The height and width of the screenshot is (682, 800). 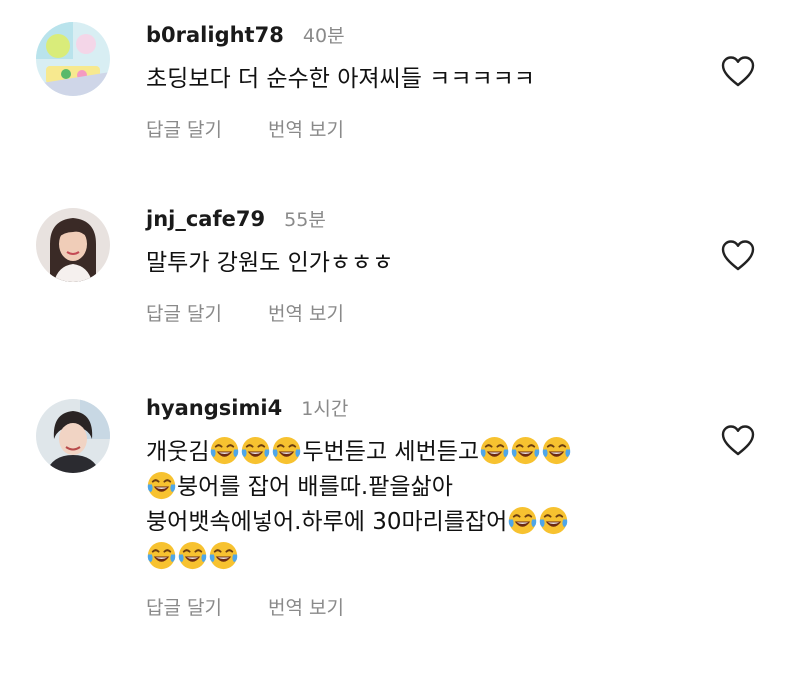 What do you see at coordinates (340, 79) in the screenshot?
I see `comment-text: 초딩보다 더 순수한 아져씨들 ㅋㅋㅋㅋㅋ` at bounding box center [340, 79].